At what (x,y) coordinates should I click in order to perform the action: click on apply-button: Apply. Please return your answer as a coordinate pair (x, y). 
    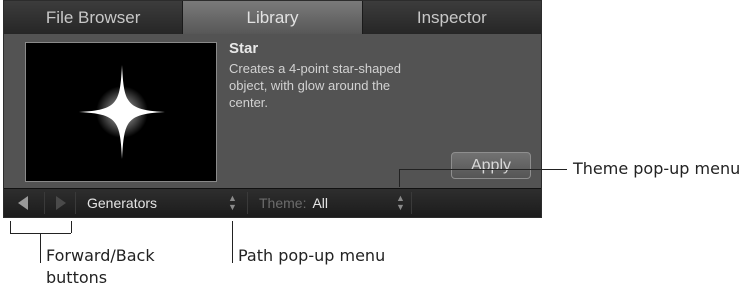
    Looking at the image, I should click on (491, 165).